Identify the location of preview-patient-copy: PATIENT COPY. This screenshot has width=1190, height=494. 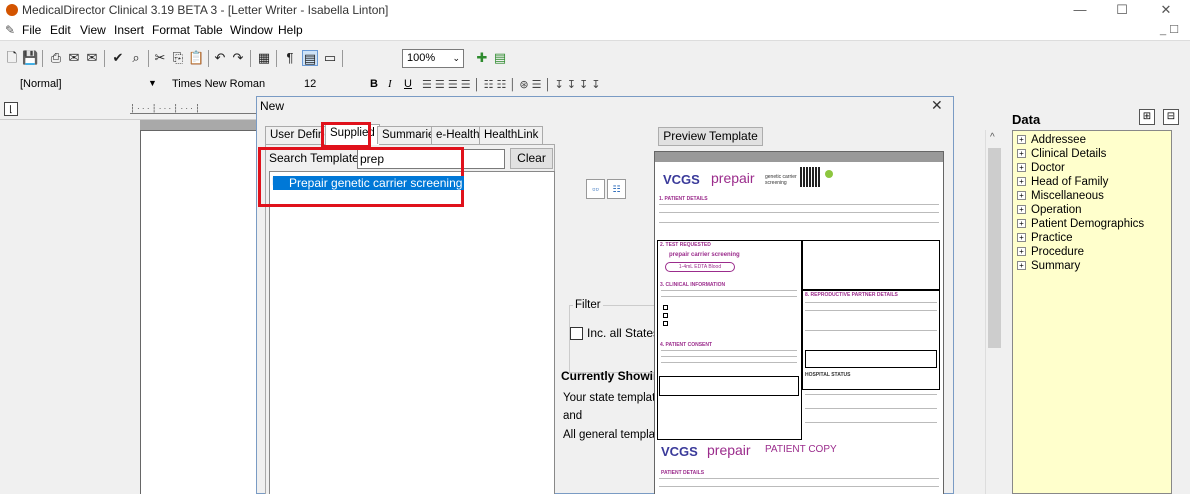
(801, 449).